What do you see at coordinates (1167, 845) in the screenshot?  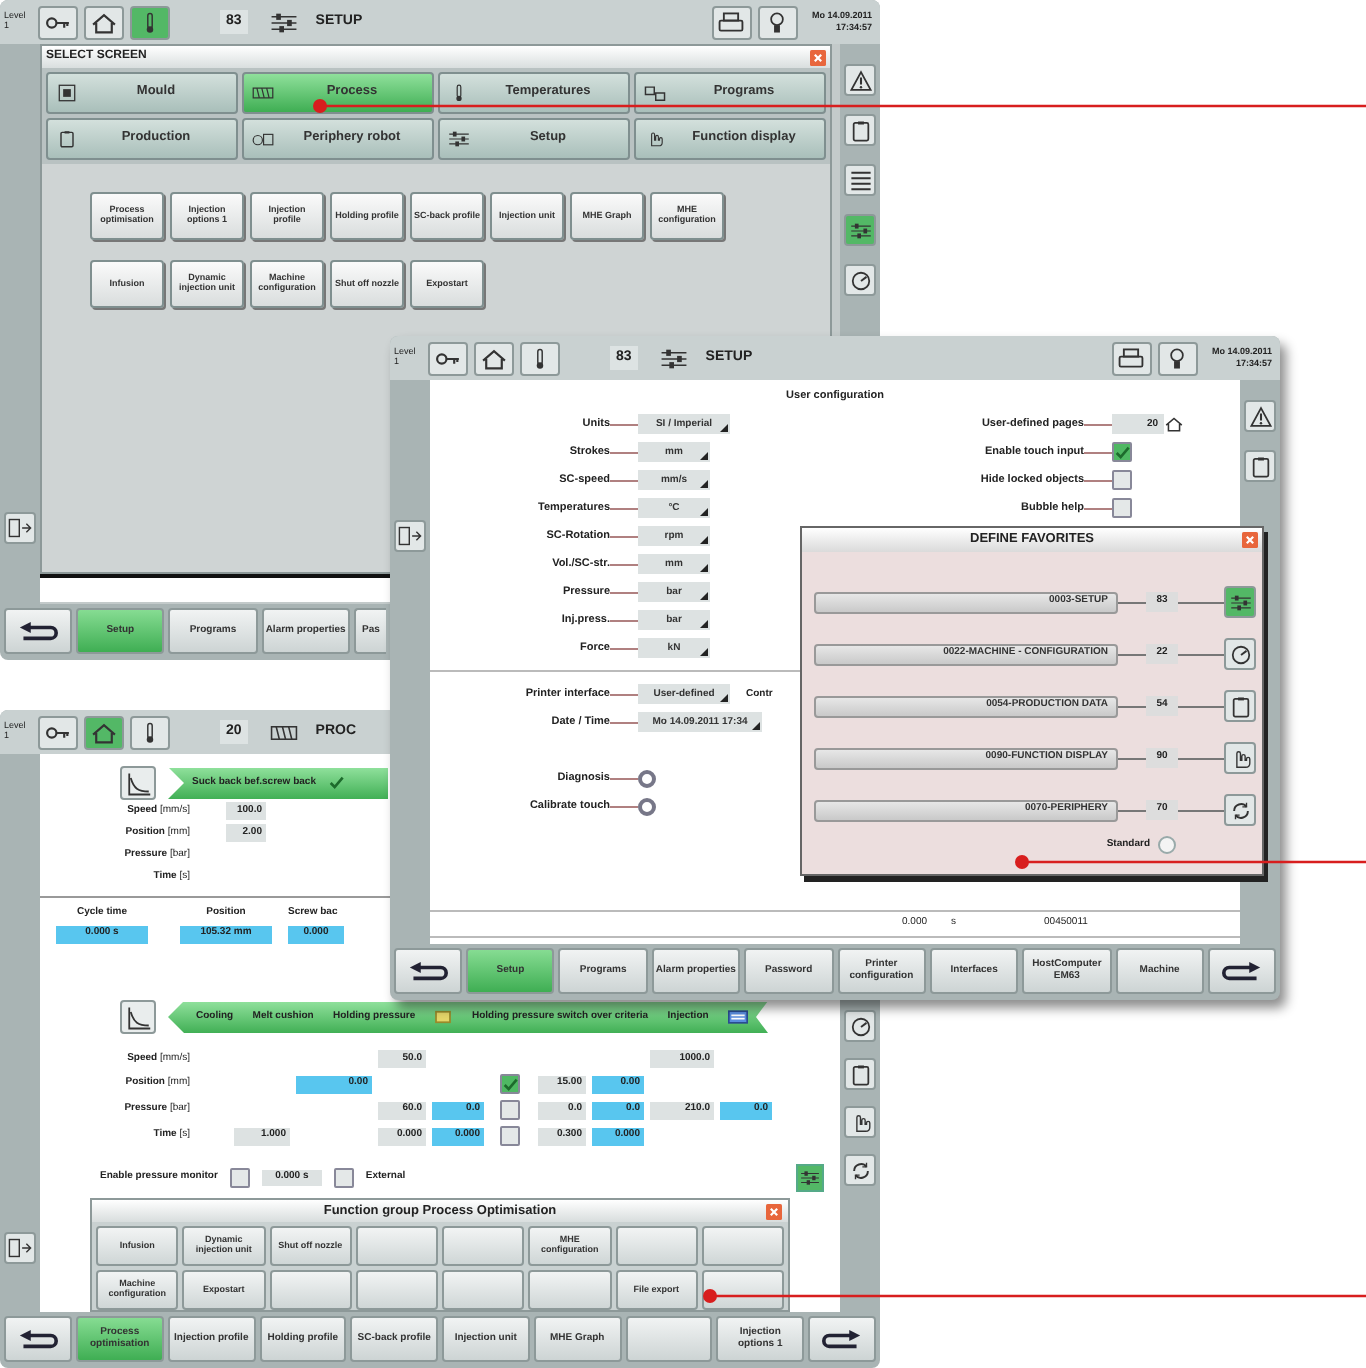 I see `radio-button` at bounding box center [1167, 845].